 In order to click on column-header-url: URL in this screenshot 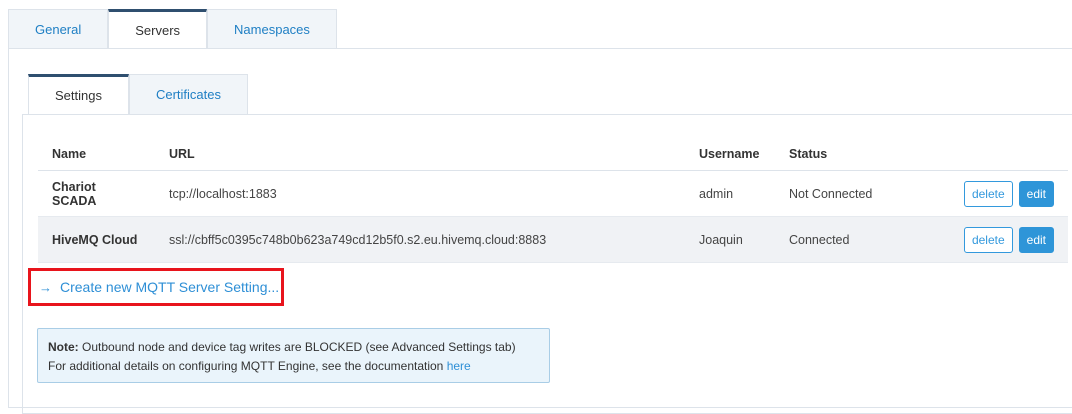, I will do `click(420, 154)`.